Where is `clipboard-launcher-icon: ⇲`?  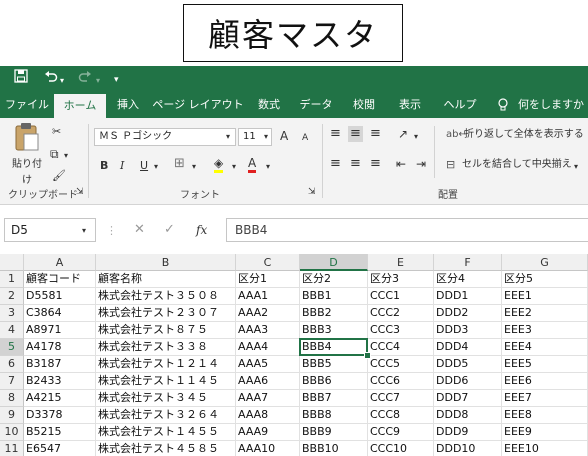 clipboard-launcher-icon: ⇲ is located at coordinates (80, 192).